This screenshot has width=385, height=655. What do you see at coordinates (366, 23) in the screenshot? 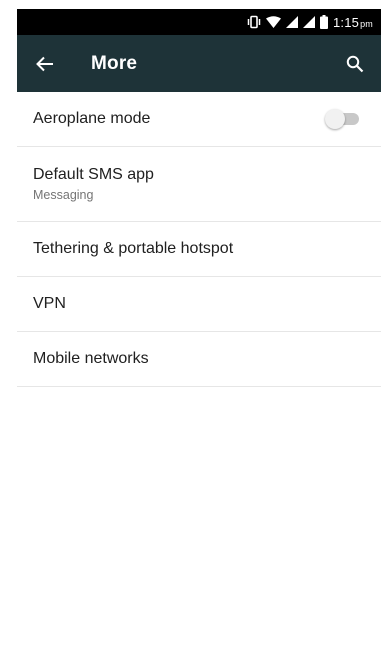
I see `status-time-ampm: pm` at bounding box center [366, 23].